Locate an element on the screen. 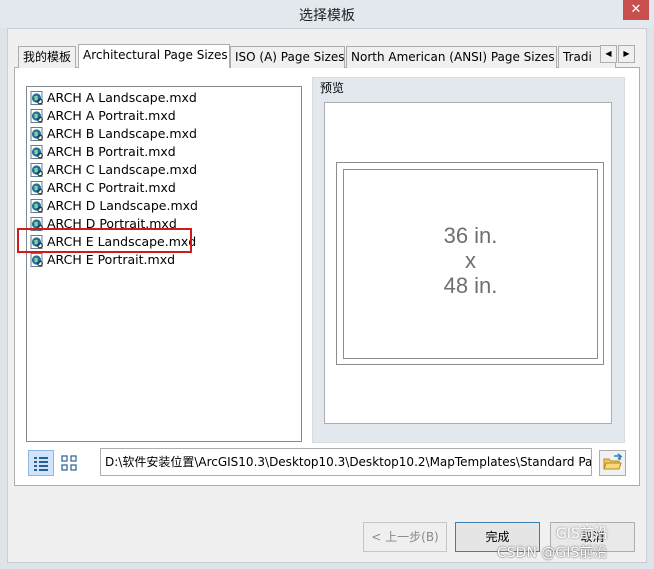 The height and width of the screenshot is (569, 654). thumbnail-view-icon is located at coordinates (69, 463).